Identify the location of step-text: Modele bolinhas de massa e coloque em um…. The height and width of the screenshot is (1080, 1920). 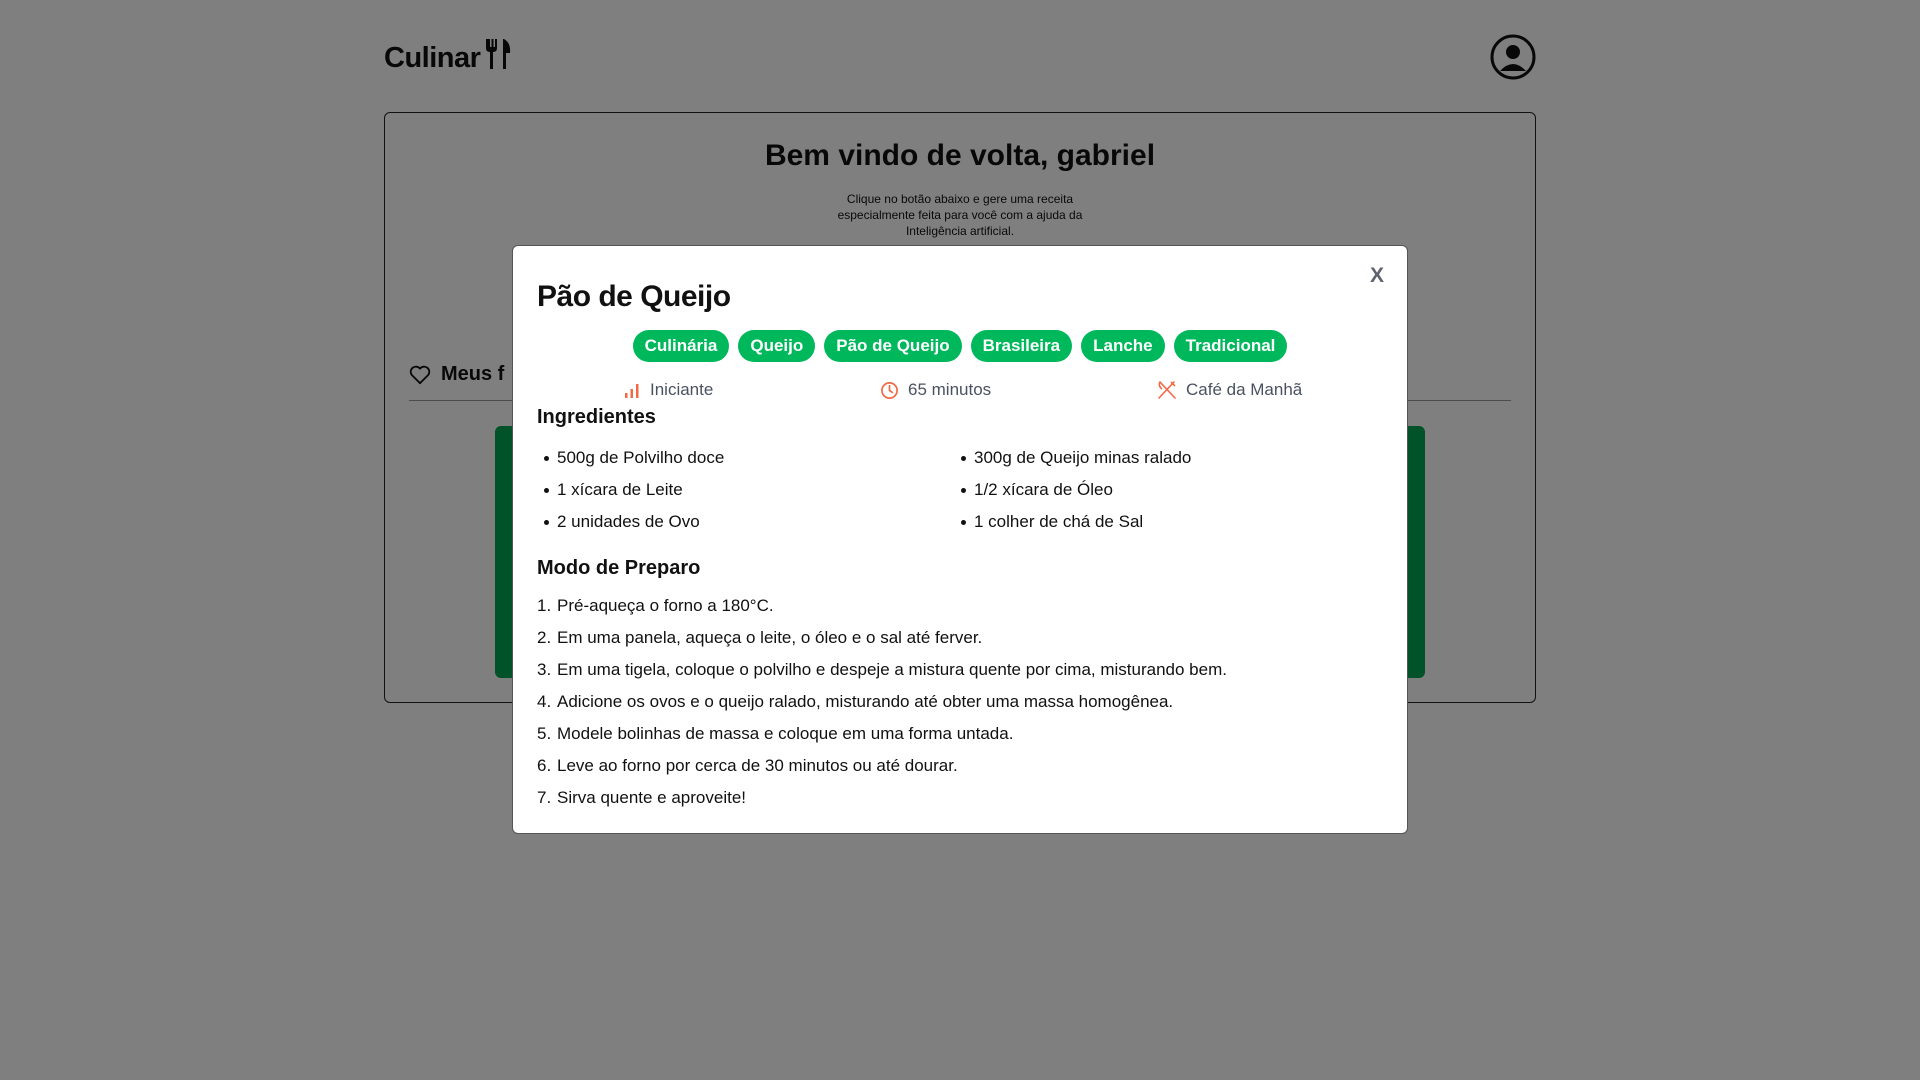
(785, 733).